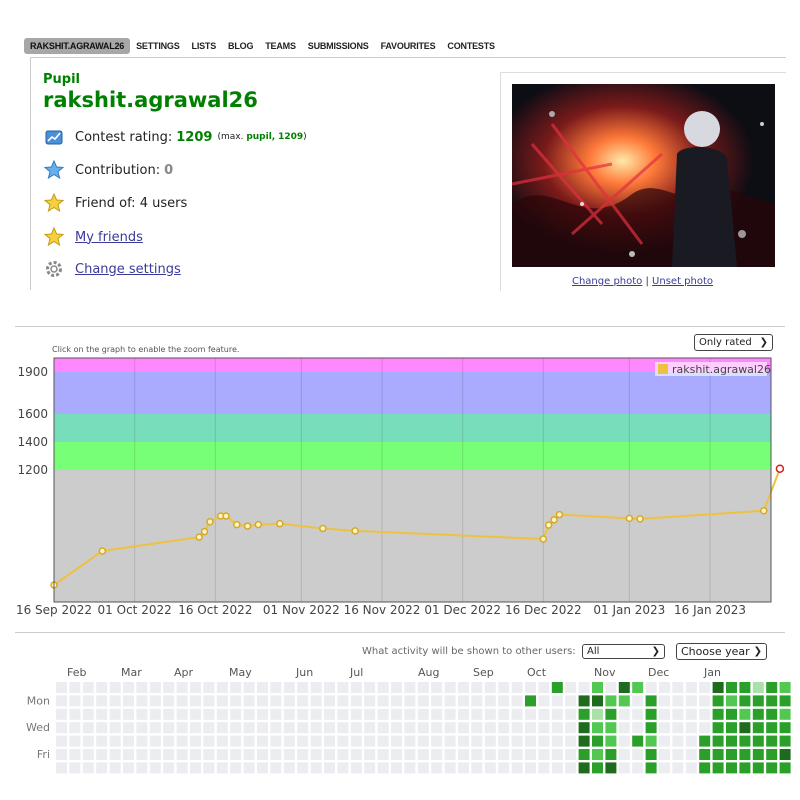  I want to click on nav-submissions: SUBMISSIONS, so click(338, 46).